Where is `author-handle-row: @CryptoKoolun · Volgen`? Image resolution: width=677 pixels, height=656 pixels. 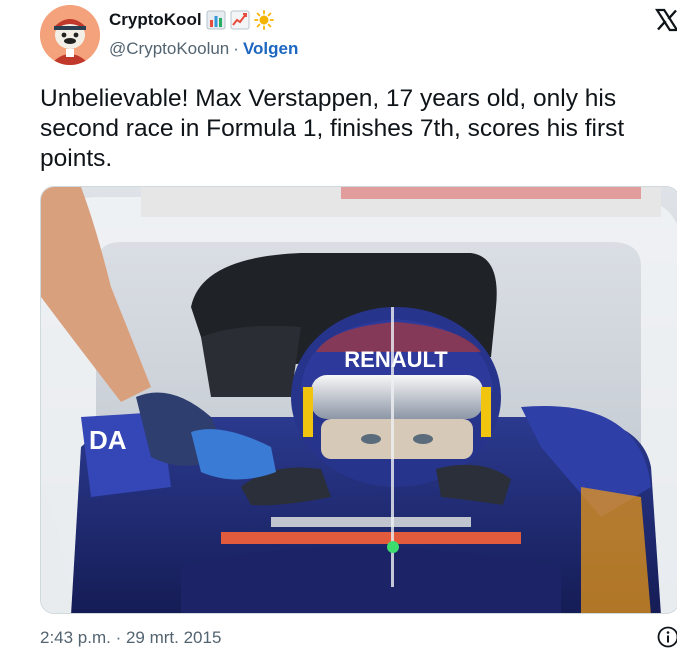
author-handle-row: @CryptoKoolun · Volgen is located at coordinates (203, 49).